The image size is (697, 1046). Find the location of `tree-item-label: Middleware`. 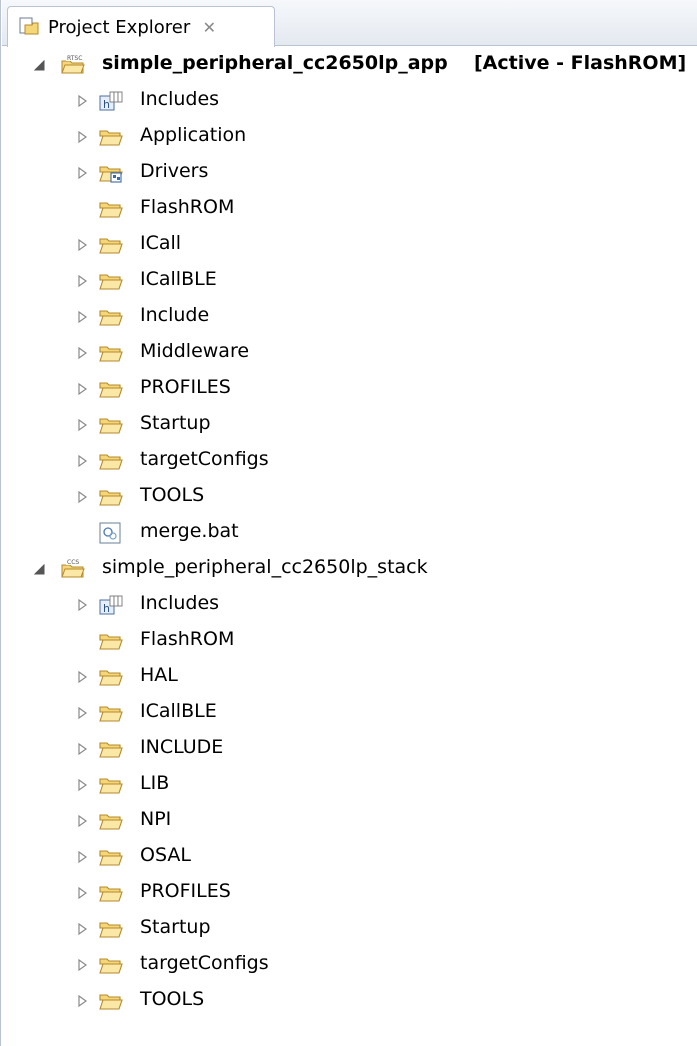

tree-item-label: Middleware is located at coordinates (195, 351).